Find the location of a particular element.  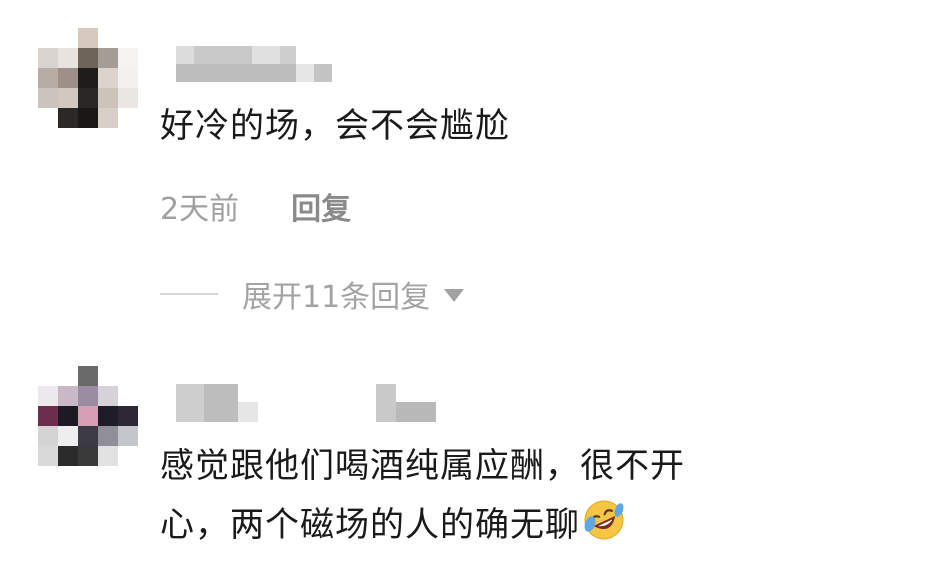

divider-line is located at coordinates (189, 294).